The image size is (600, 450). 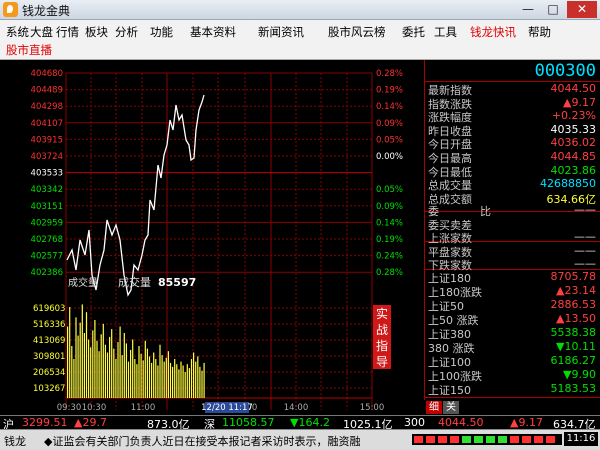 I want to click on index-value: ▲23.14, so click(x=576, y=290).